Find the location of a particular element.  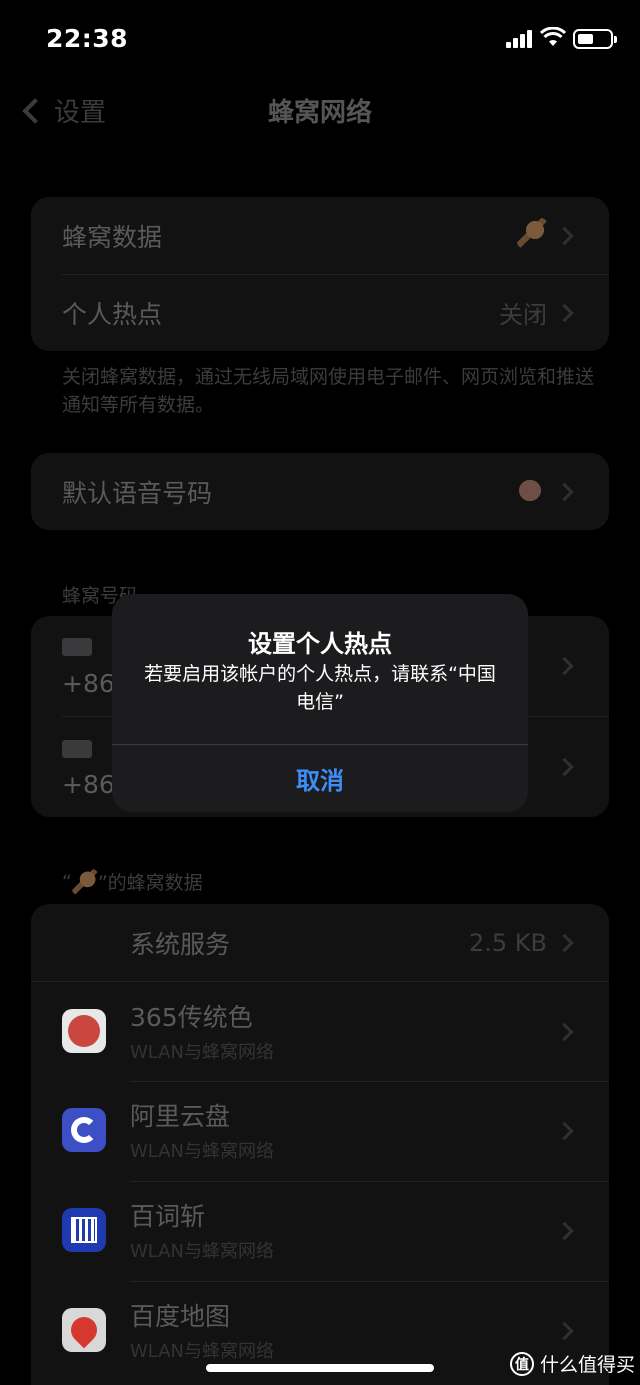

app-data-section-header: “ ”的蜂窝数据 is located at coordinates (132, 881).